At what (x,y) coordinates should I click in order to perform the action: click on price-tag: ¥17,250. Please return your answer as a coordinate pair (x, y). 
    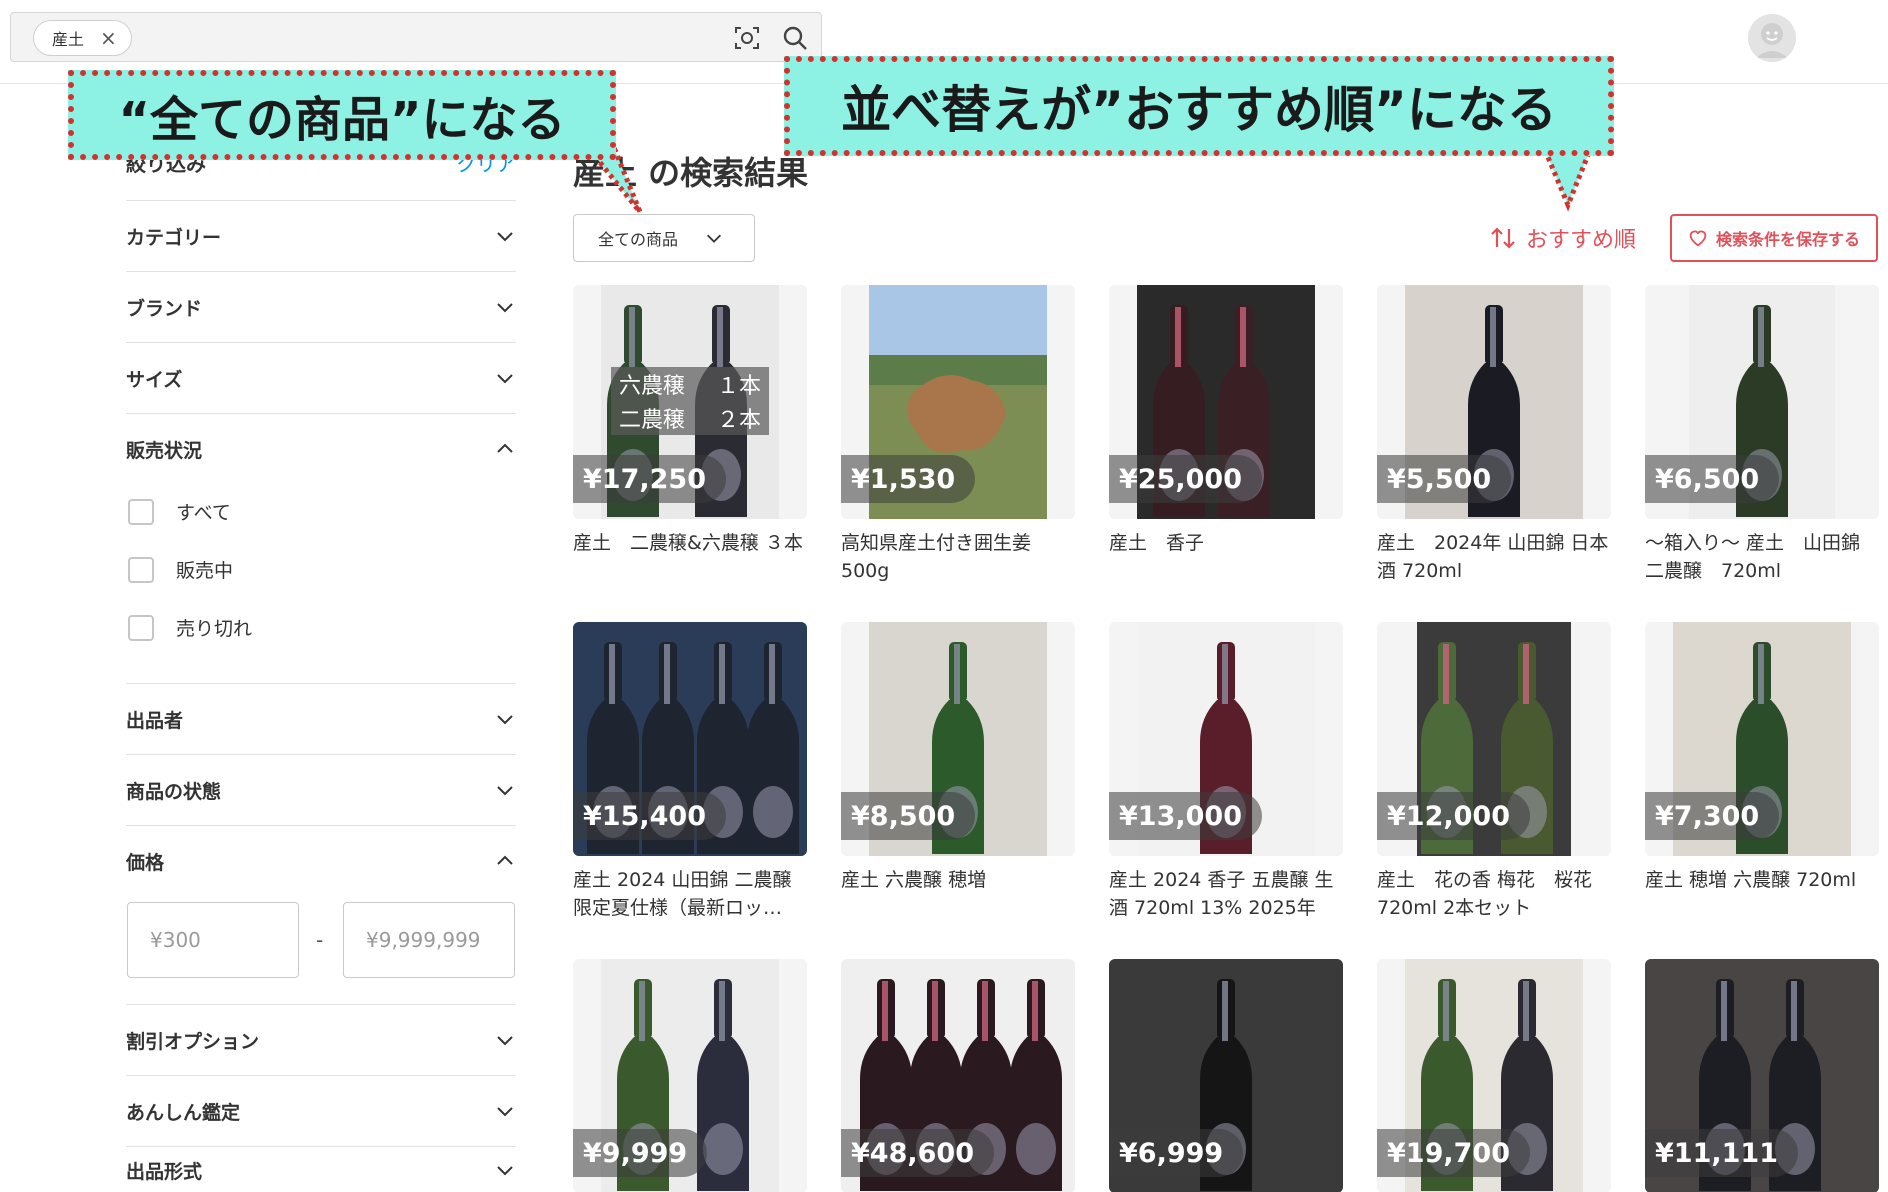
    Looking at the image, I should click on (649, 479).